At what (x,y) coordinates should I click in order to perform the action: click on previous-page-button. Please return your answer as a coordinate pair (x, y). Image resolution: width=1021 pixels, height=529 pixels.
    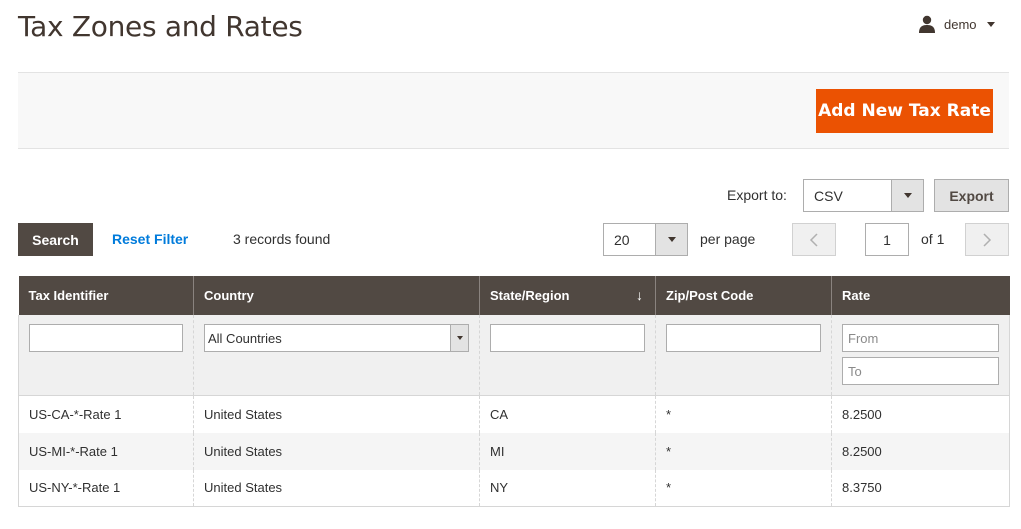
    Looking at the image, I should click on (814, 239).